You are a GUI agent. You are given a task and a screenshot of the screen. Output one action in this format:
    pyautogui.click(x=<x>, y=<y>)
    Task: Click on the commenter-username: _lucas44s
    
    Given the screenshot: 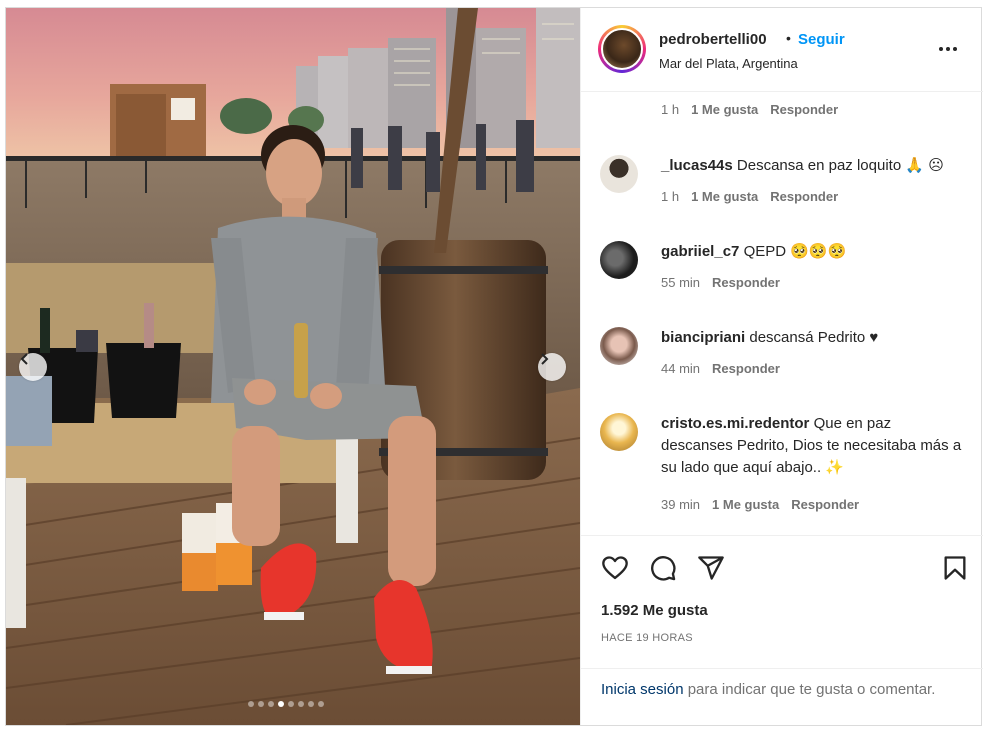 What is the action you would take?
    pyautogui.click(x=697, y=165)
    